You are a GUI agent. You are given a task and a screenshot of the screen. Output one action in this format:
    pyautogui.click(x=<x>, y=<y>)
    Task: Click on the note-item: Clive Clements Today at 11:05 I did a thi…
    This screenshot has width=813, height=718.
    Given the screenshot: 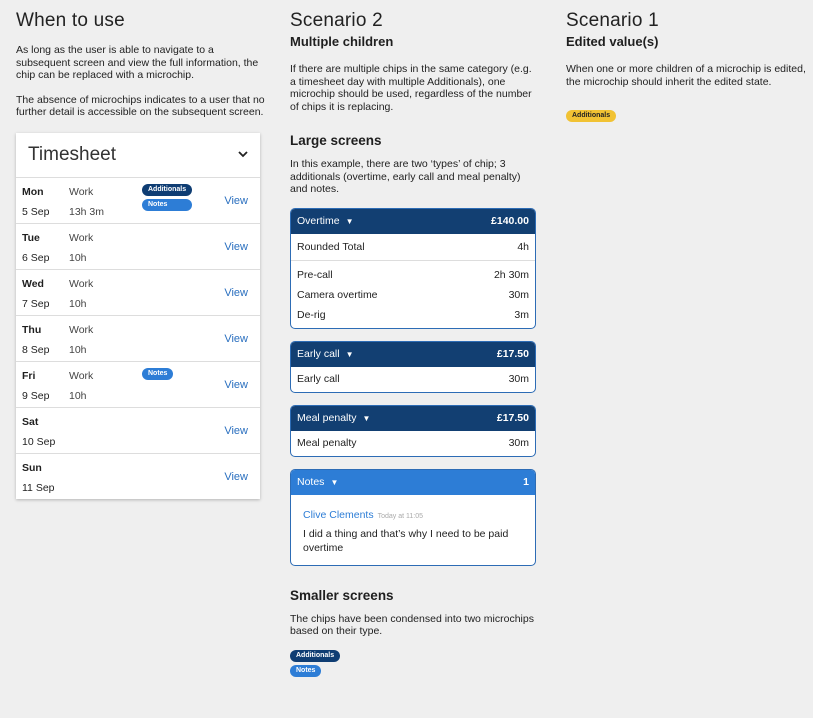 What is the action you would take?
    pyautogui.click(x=413, y=530)
    